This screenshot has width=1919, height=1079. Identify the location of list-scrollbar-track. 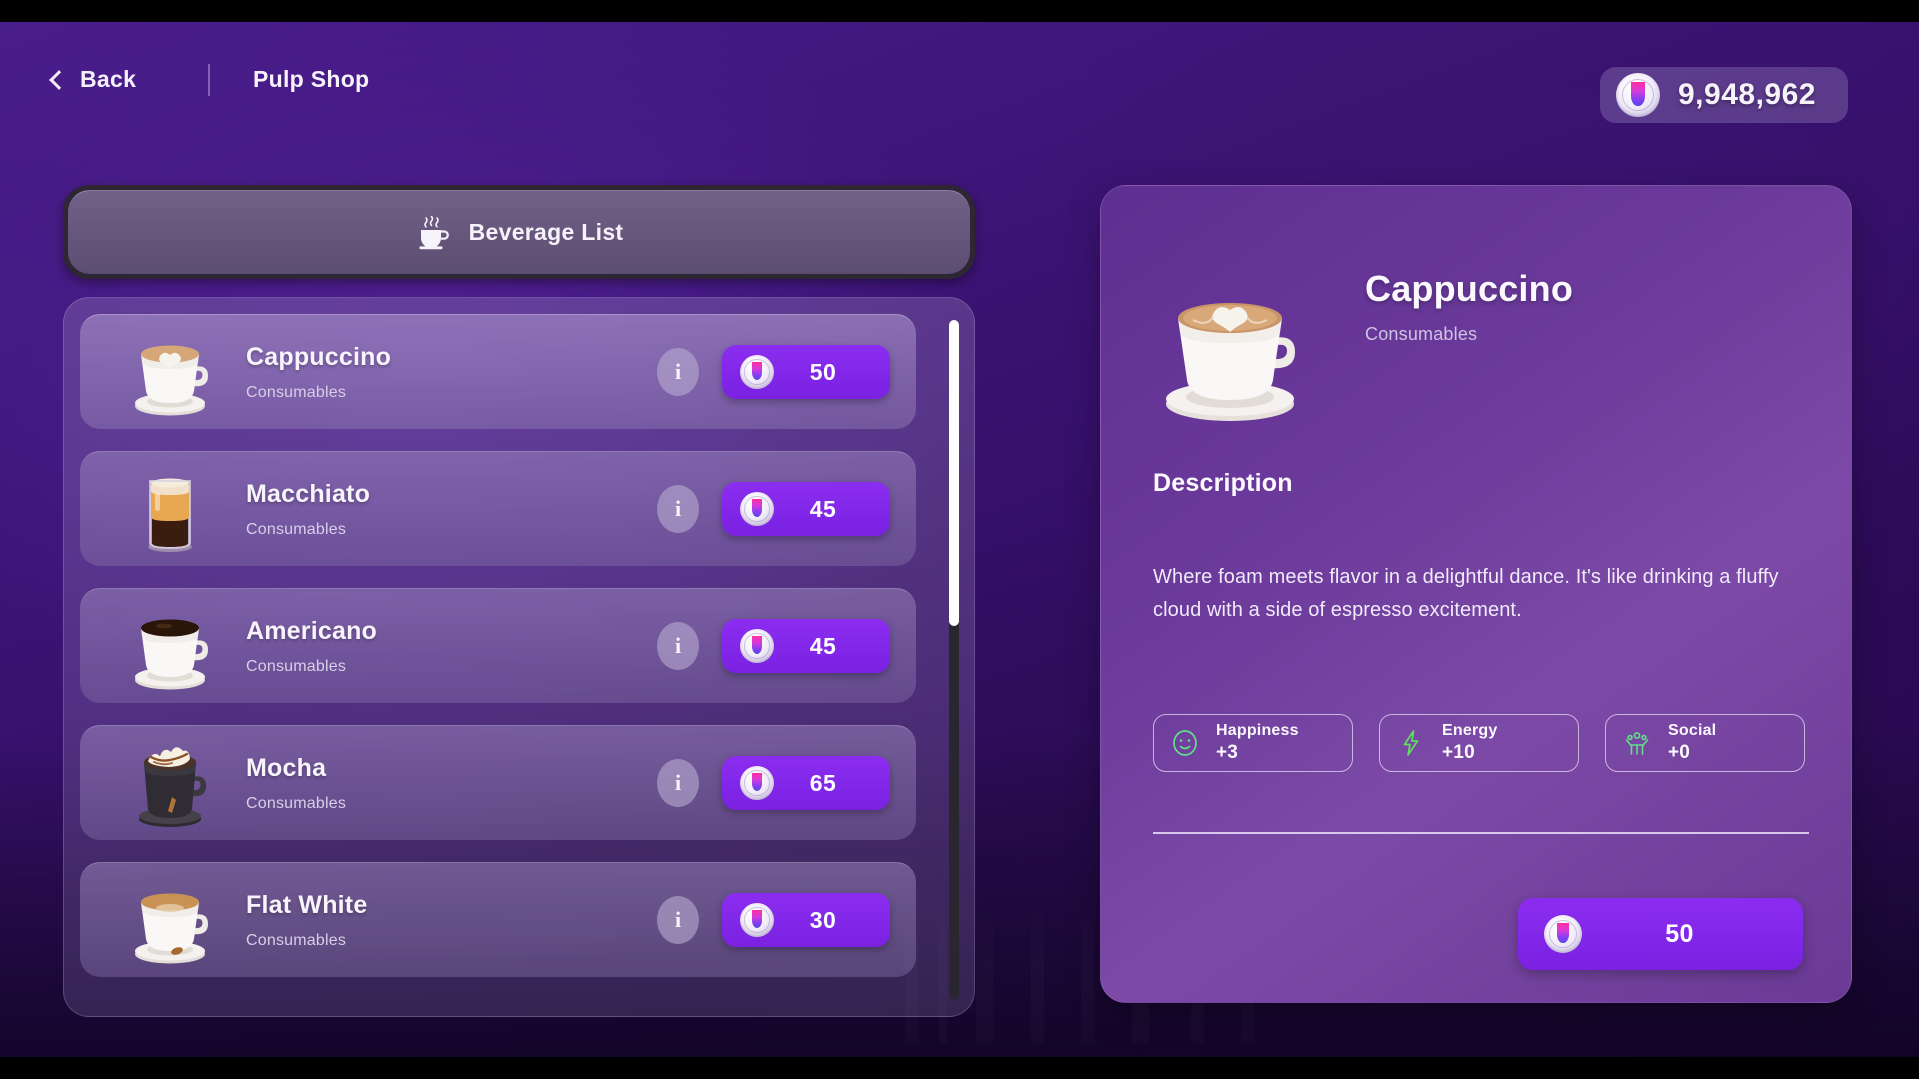
(954, 660).